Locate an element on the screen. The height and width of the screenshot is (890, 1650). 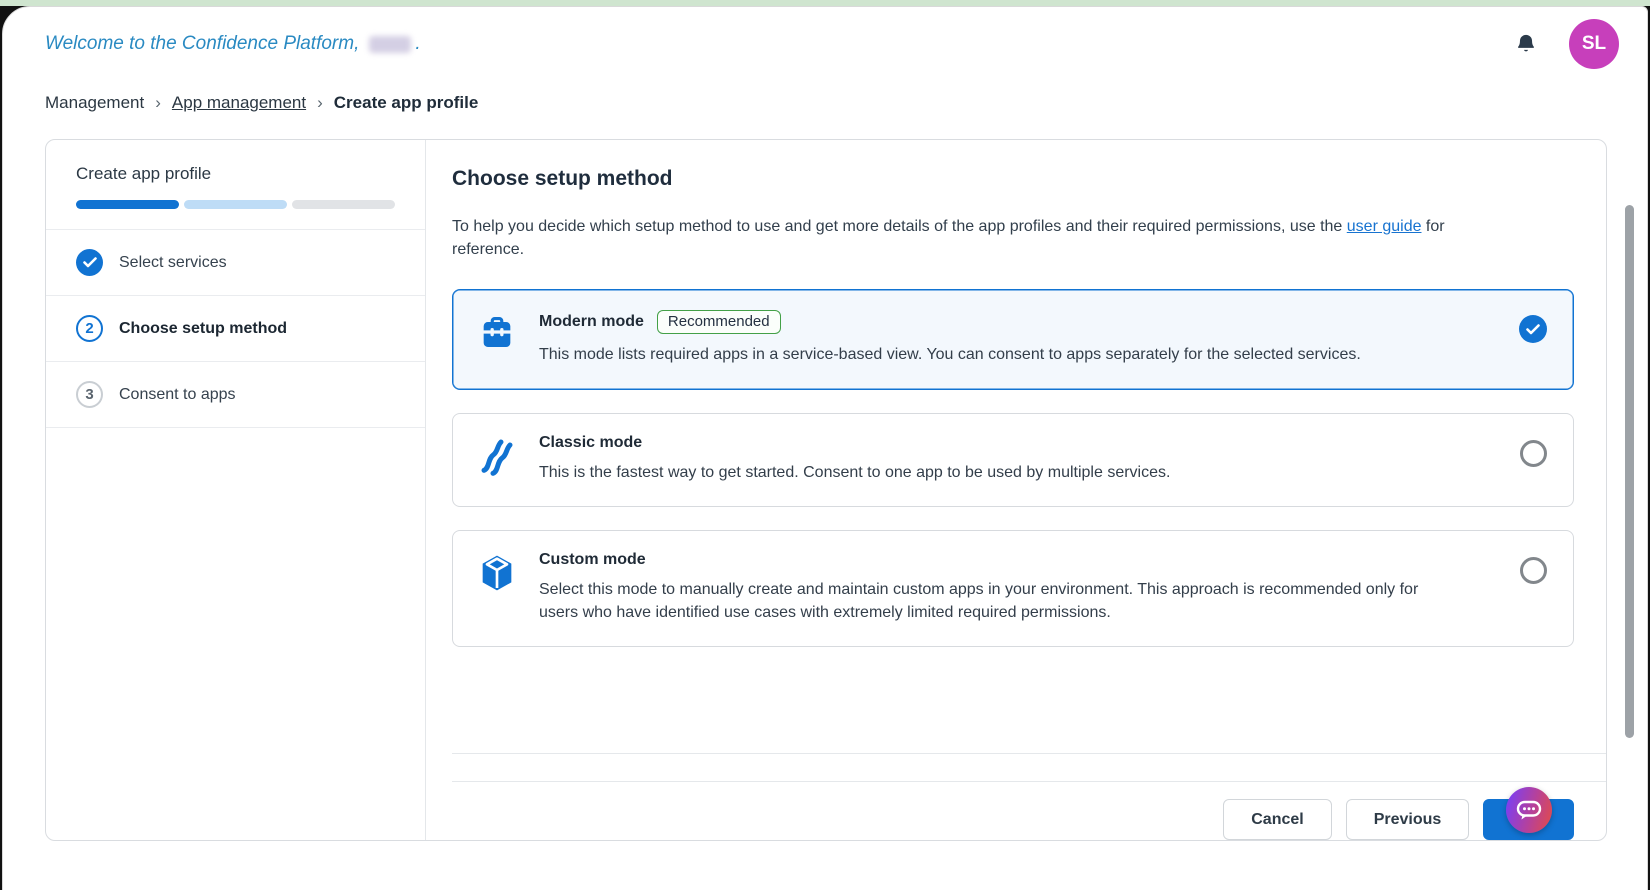
notification-bell-icon is located at coordinates (1526, 44).